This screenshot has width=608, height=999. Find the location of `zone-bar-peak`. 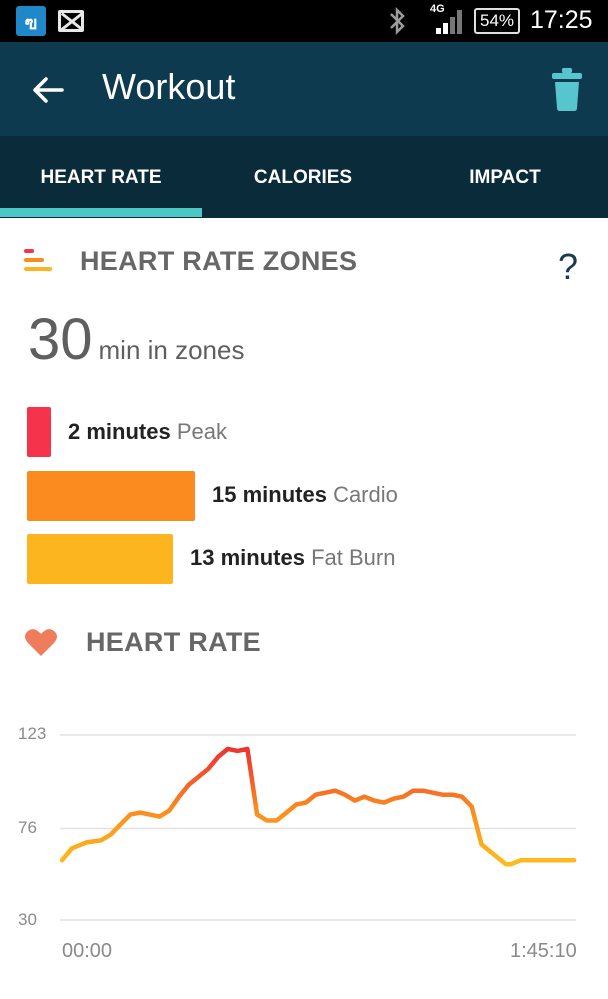

zone-bar-peak is located at coordinates (39, 432).